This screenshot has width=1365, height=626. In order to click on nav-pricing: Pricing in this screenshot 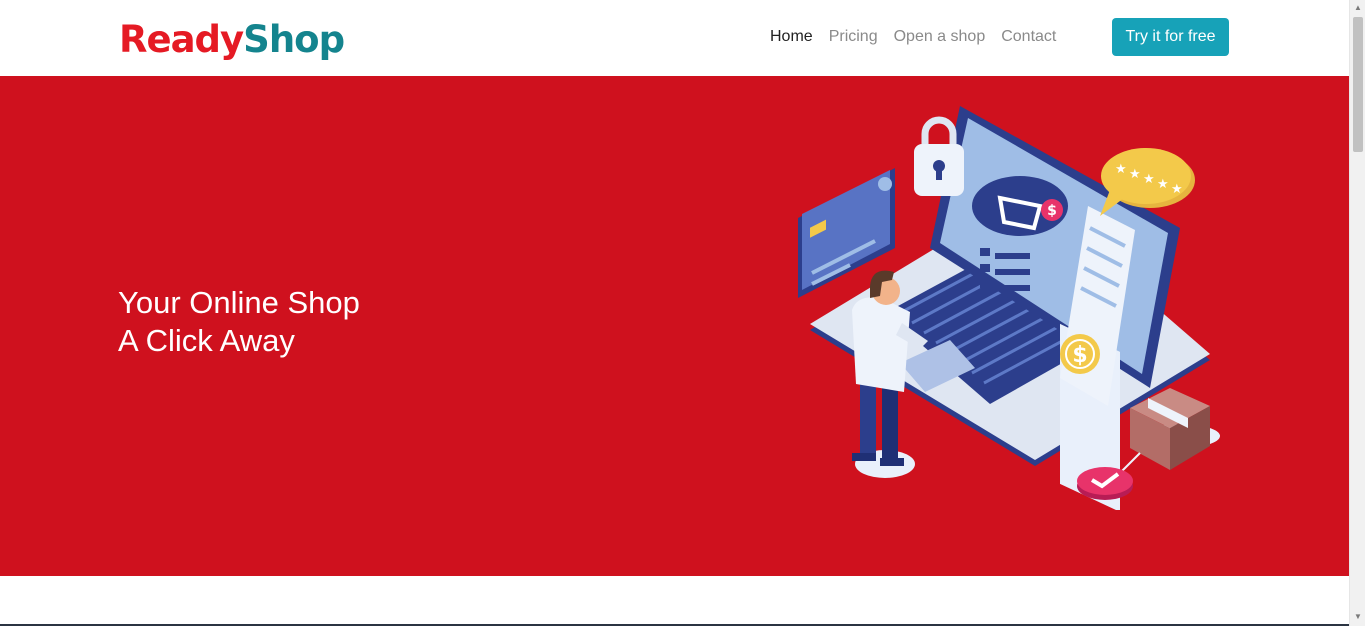, I will do `click(853, 37)`.